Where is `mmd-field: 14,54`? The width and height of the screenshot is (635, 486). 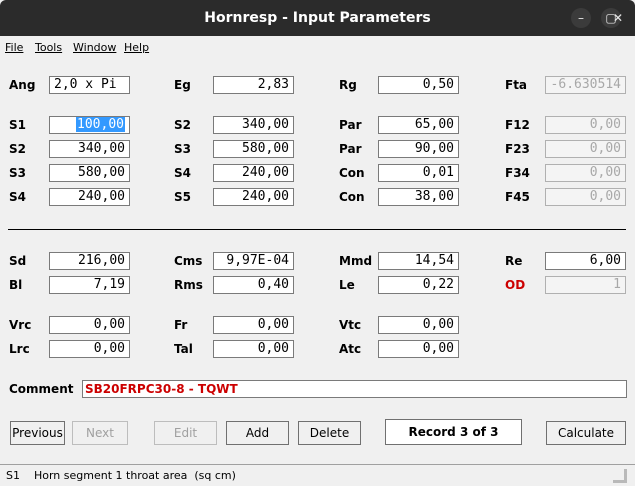
mmd-field: 14,54 is located at coordinates (418, 261).